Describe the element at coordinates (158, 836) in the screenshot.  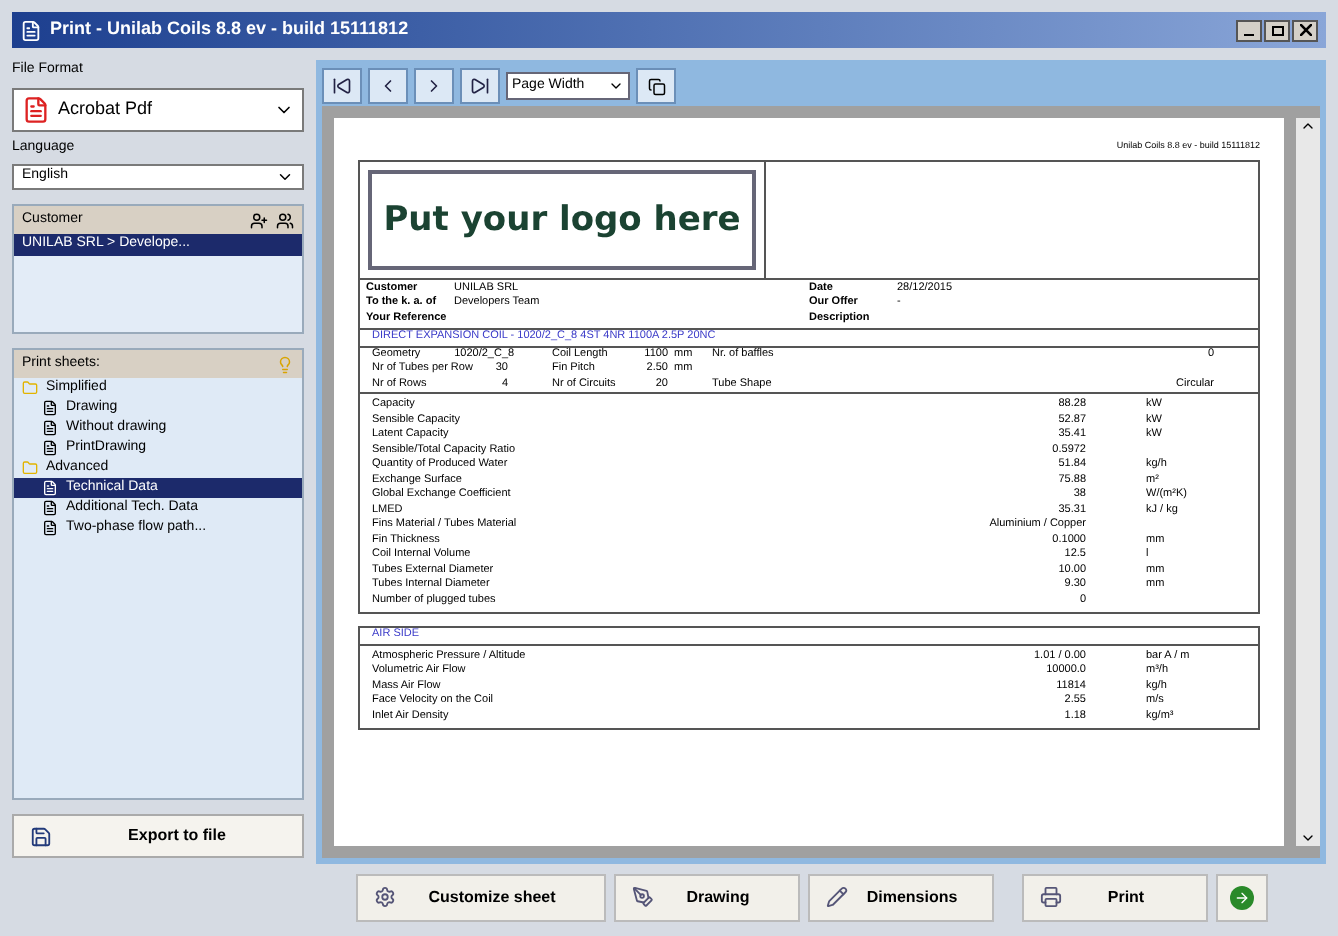
I see `export-button: Export to file` at that location.